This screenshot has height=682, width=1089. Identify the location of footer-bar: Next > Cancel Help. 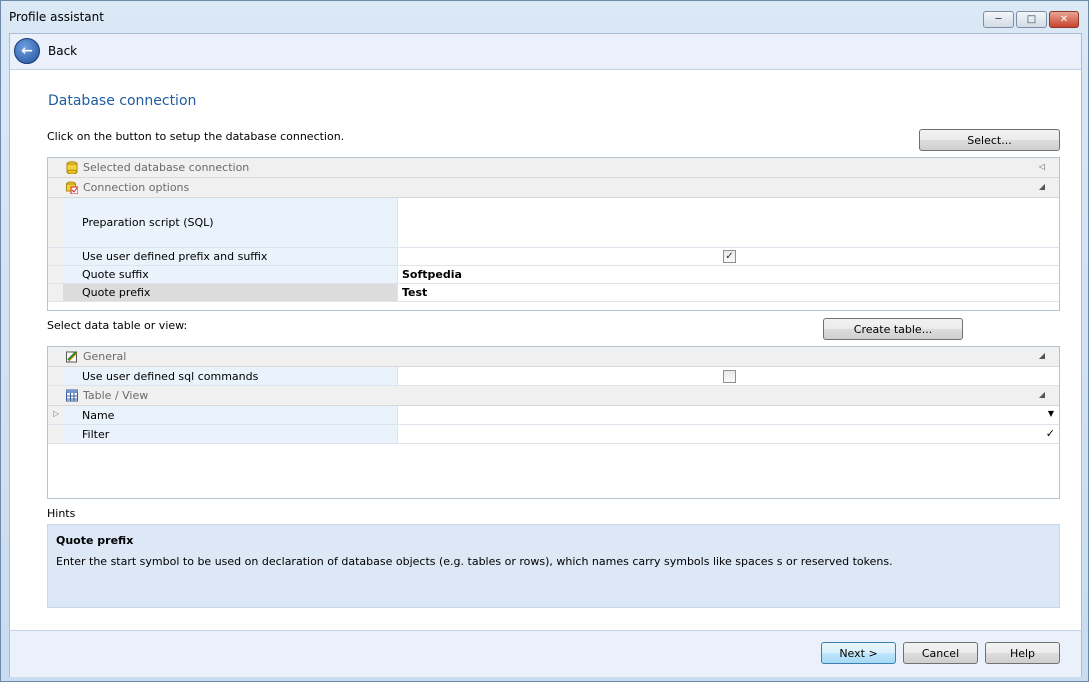
(545, 653).